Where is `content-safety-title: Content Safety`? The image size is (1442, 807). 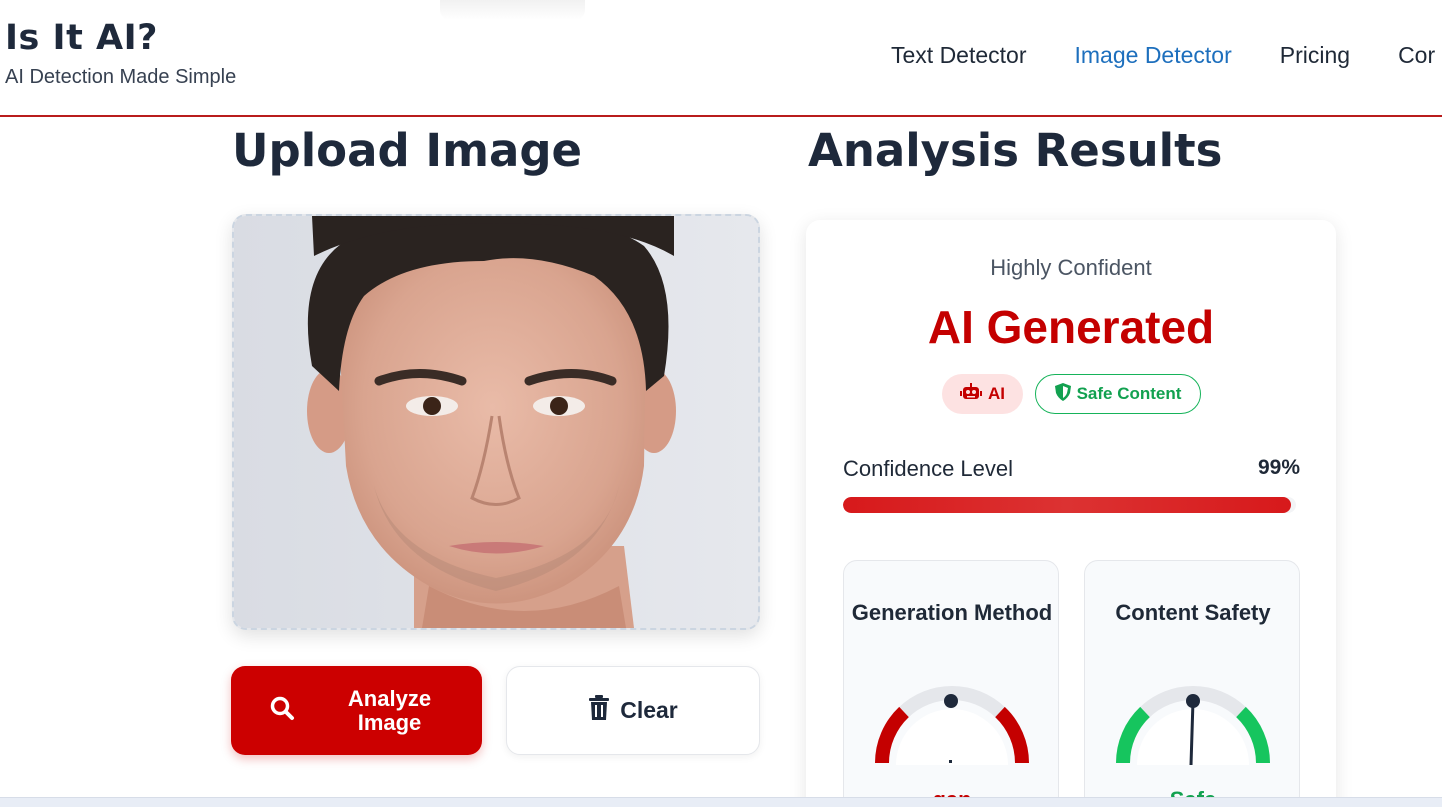 content-safety-title: Content Safety is located at coordinates (1193, 612).